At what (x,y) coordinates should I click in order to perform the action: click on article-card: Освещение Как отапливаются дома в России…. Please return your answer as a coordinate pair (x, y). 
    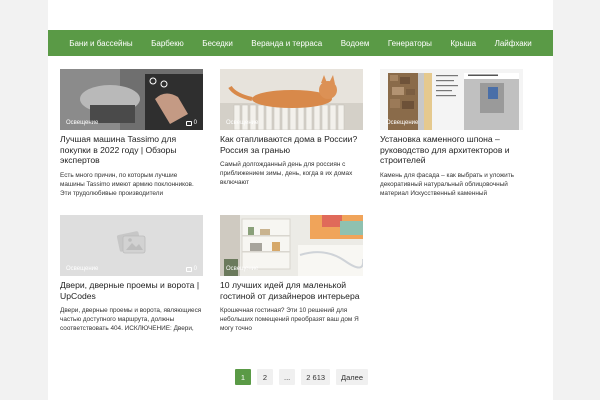
    Looking at the image, I should click on (291, 128).